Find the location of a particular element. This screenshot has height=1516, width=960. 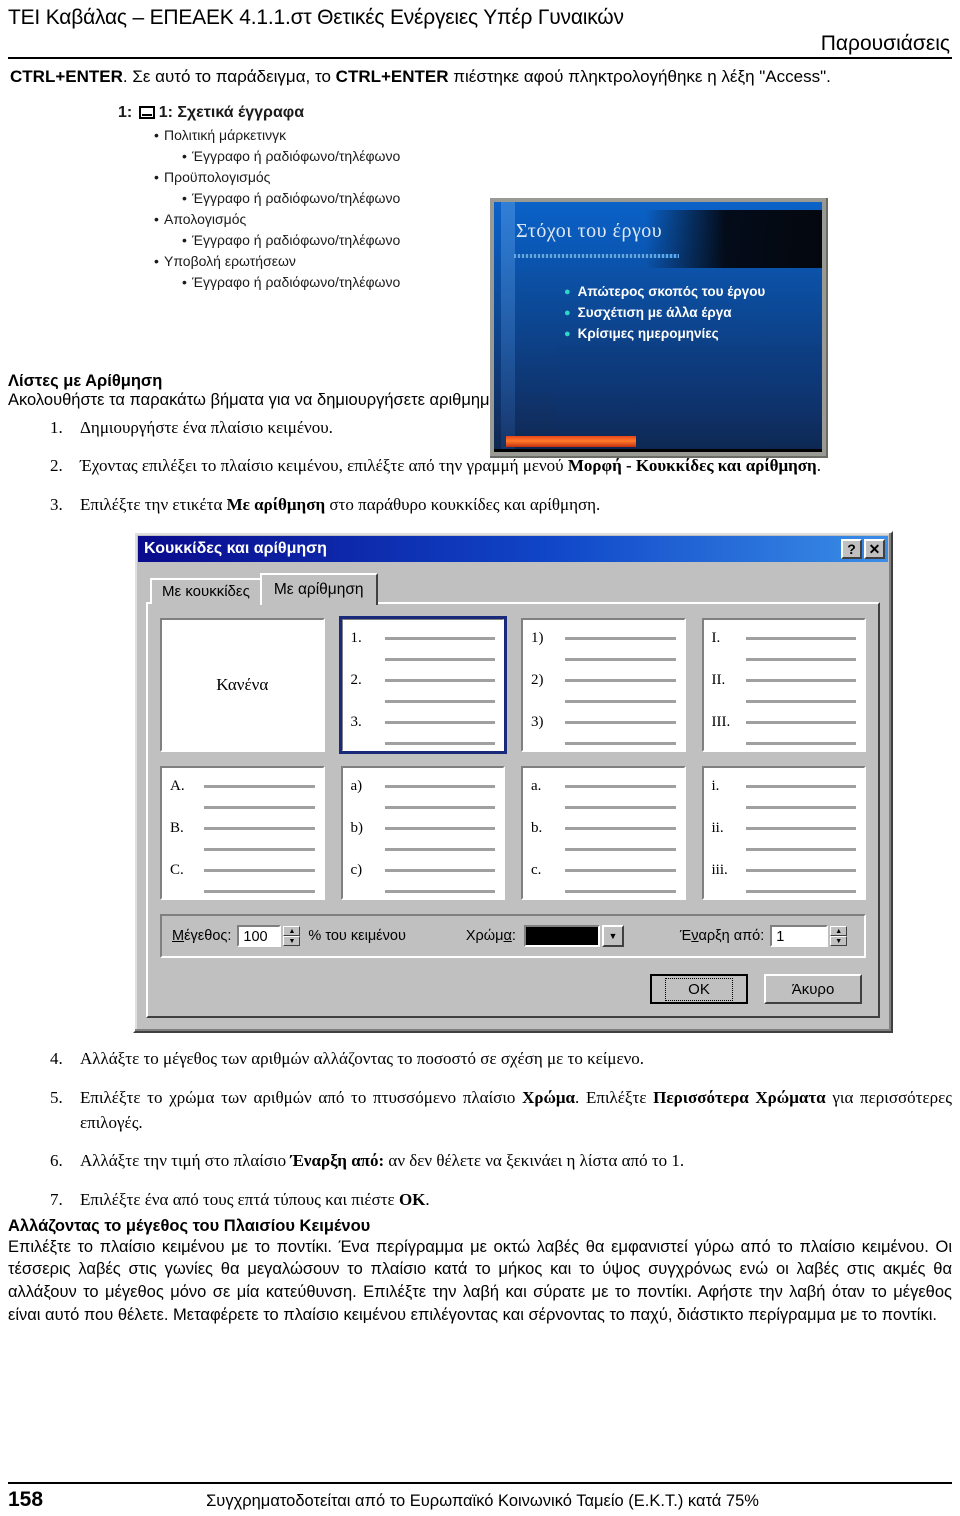

style-option-alpha-lower-paren: a) b) c) is located at coordinates (422, 833).